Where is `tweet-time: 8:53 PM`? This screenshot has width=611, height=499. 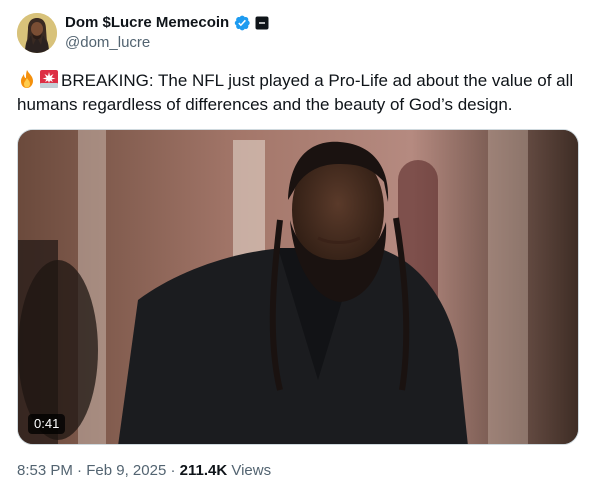
tweet-time: 8:53 PM is located at coordinates (45, 470).